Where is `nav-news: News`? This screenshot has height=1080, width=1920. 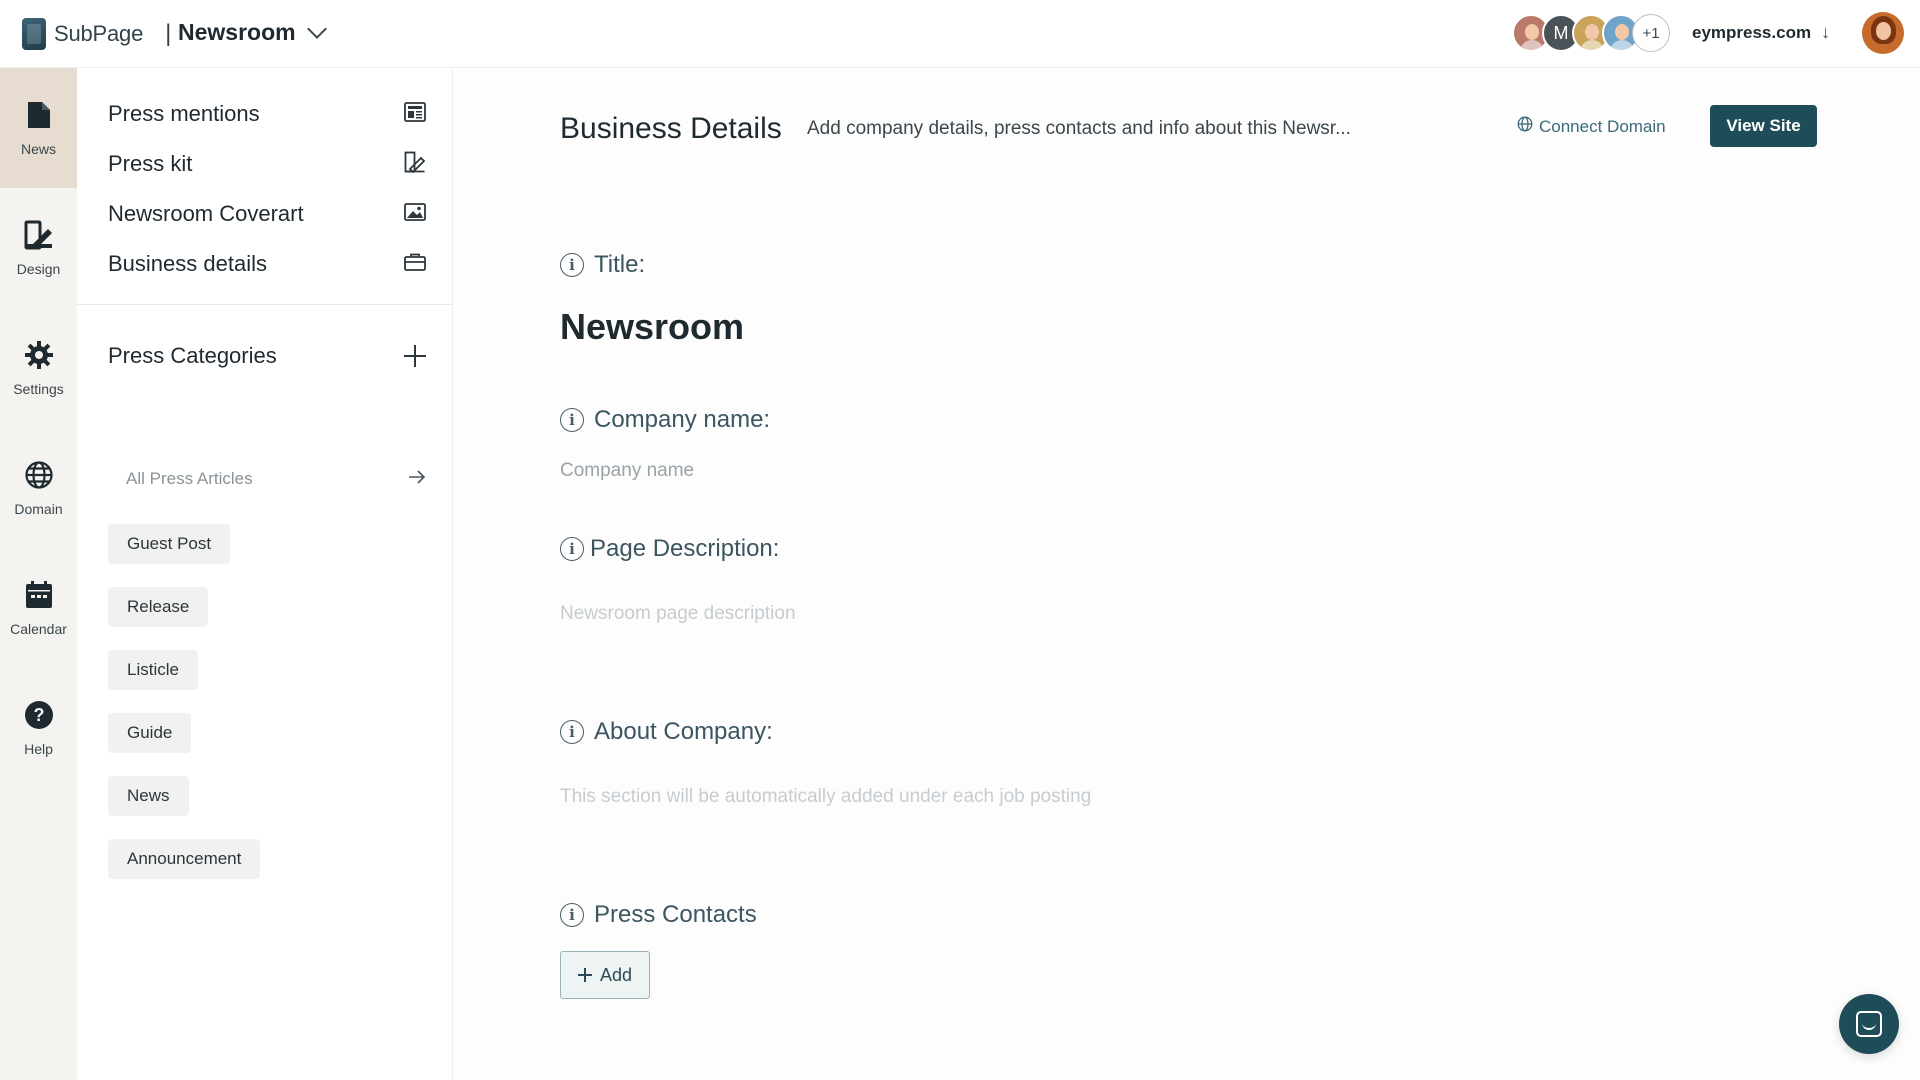 nav-news: News is located at coordinates (38, 128).